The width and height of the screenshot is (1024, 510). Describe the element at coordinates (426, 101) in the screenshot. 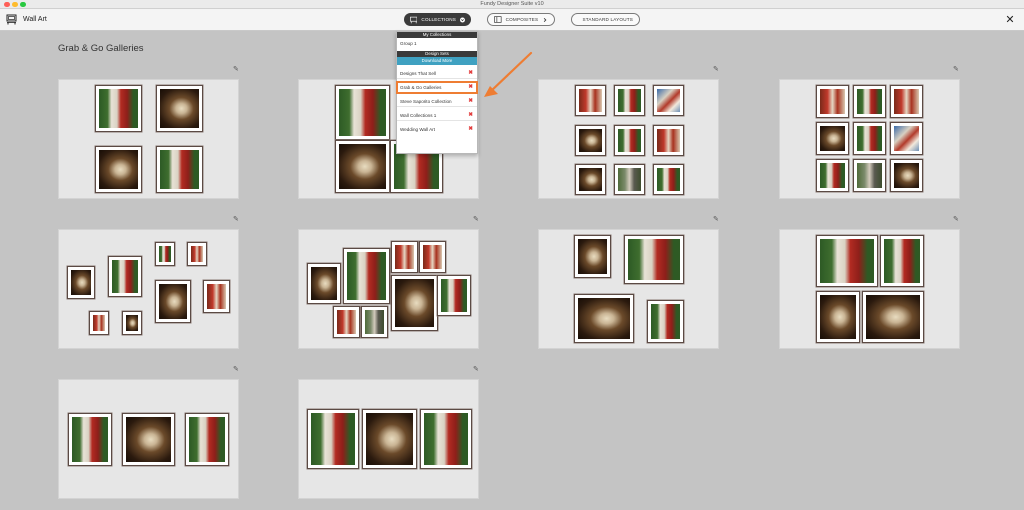

I see `design-set-label: Steve Saporito Collection` at that location.